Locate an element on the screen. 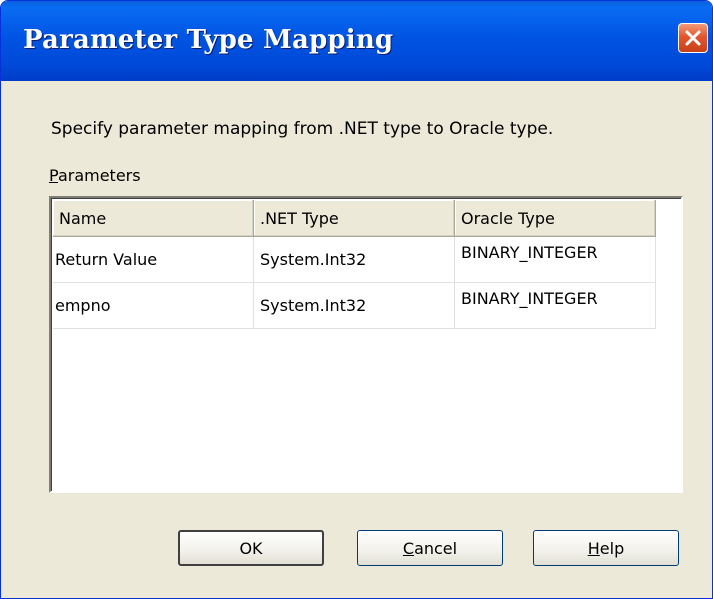 This screenshot has height=599, width=713. close-button is located at coordinates (693, 38).